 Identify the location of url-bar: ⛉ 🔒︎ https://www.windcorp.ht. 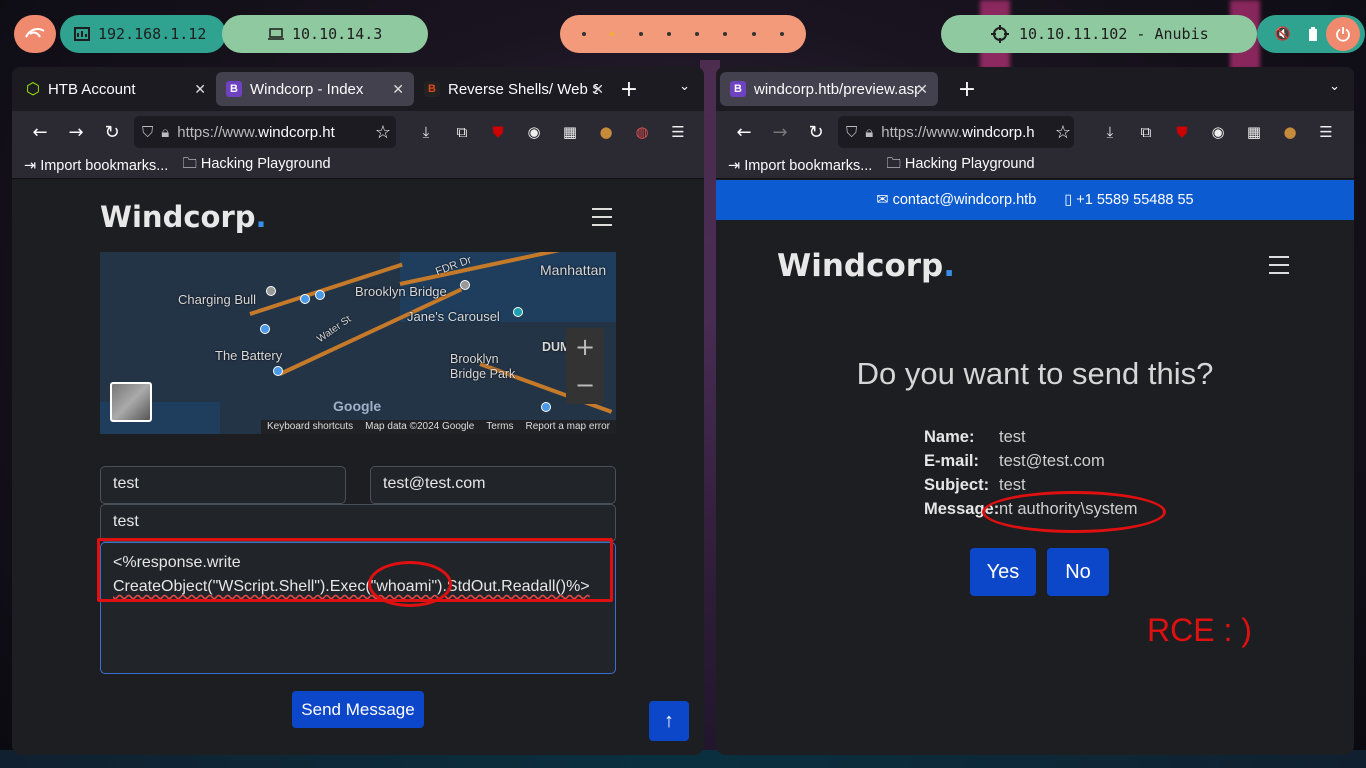
(265, 132).